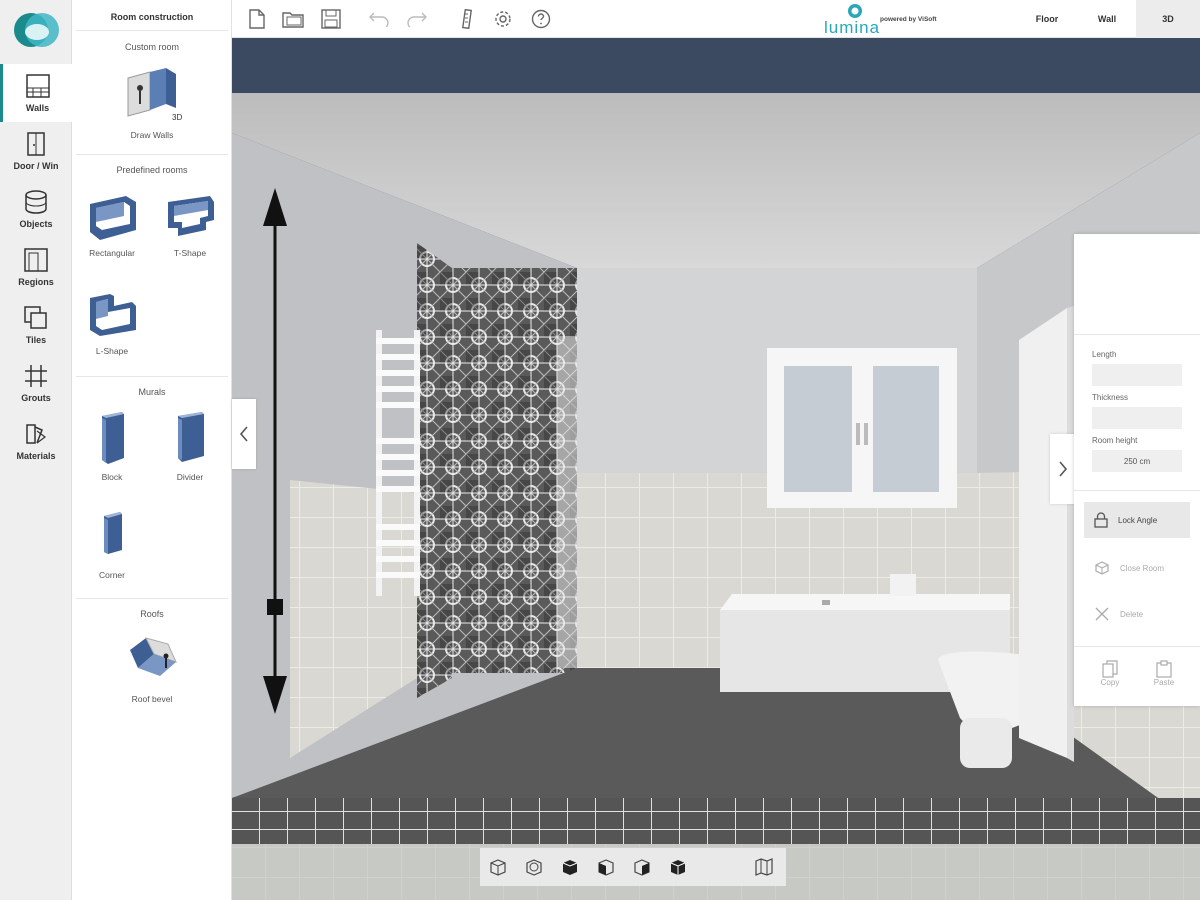 The image size is (1200, 900). I want to click on lock-angle-label: Lock Angle, so click(1138, 520).